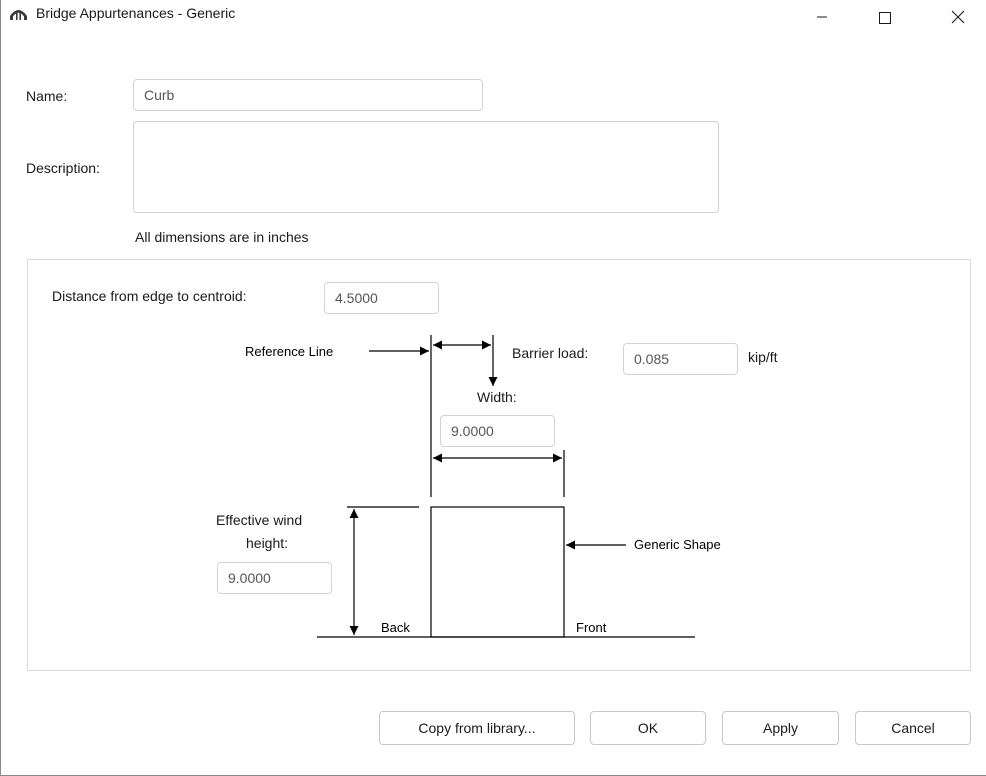  What do you see at coordinates (274, 578) in the screenshot?
I see `wind-height-input` at bounding box center [274, 578].